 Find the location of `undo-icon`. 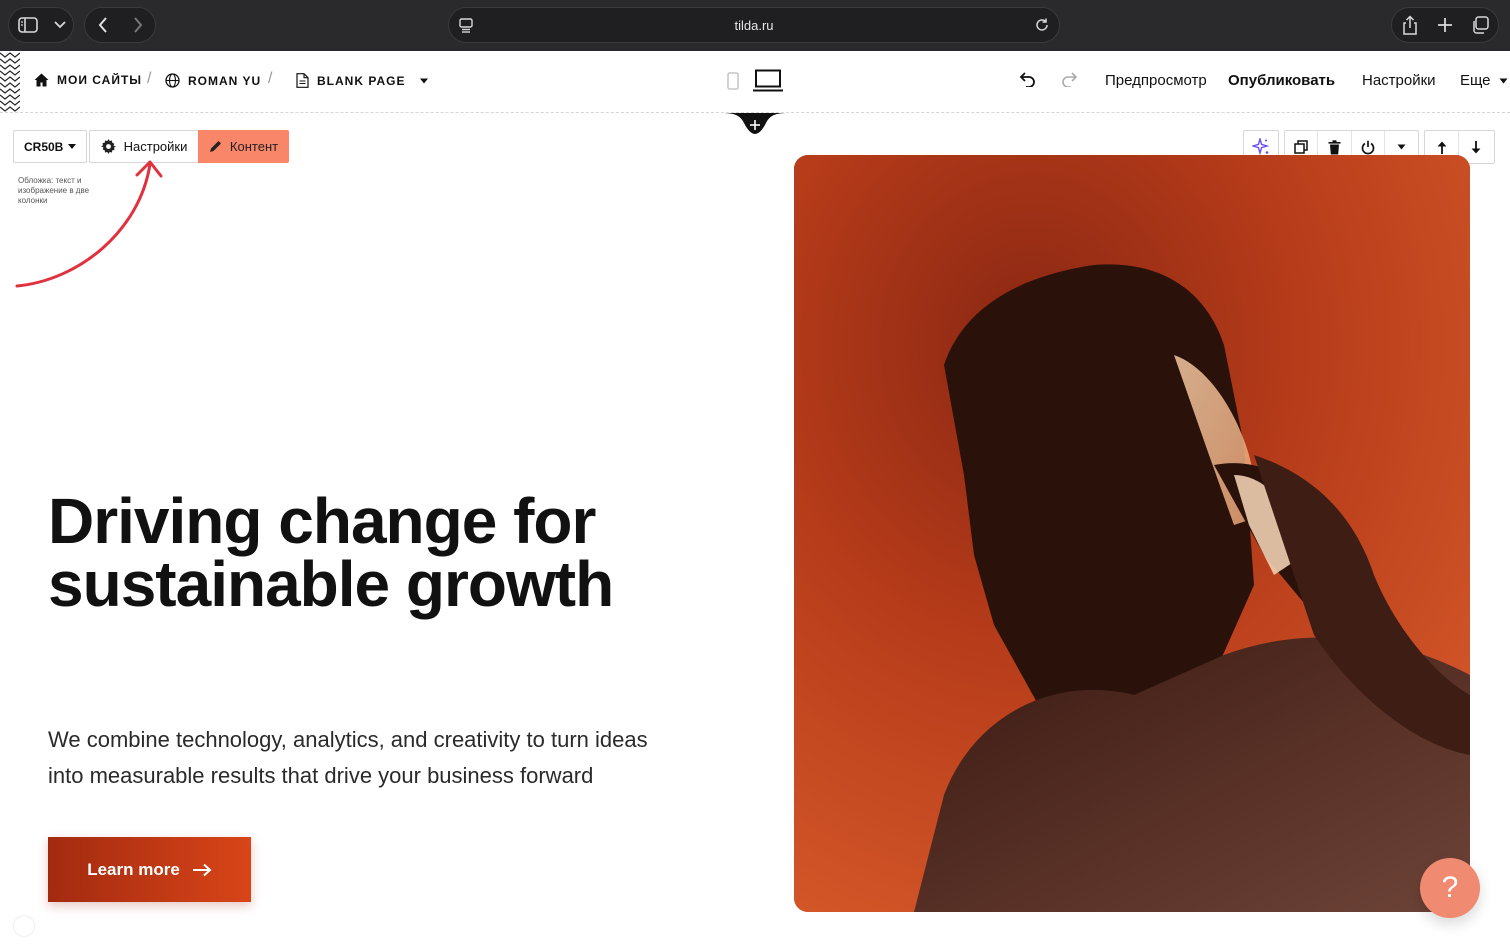

undo-icon is located at coordinates (1027, 79).